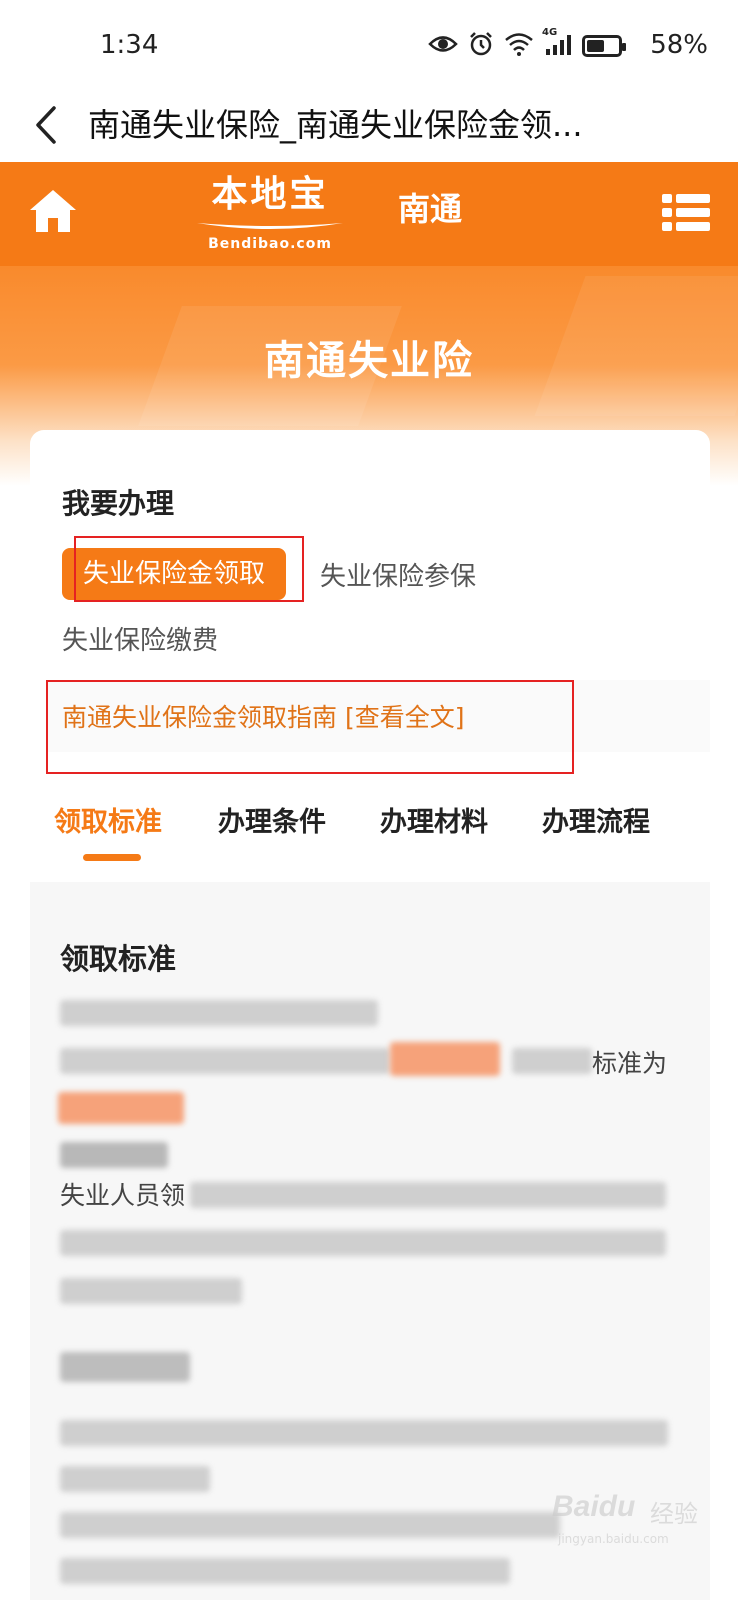 Image resolution: width=738 pixels, height=1600 pixels. I want to click on watermark-brand: Baidu, so click(594, 1506).